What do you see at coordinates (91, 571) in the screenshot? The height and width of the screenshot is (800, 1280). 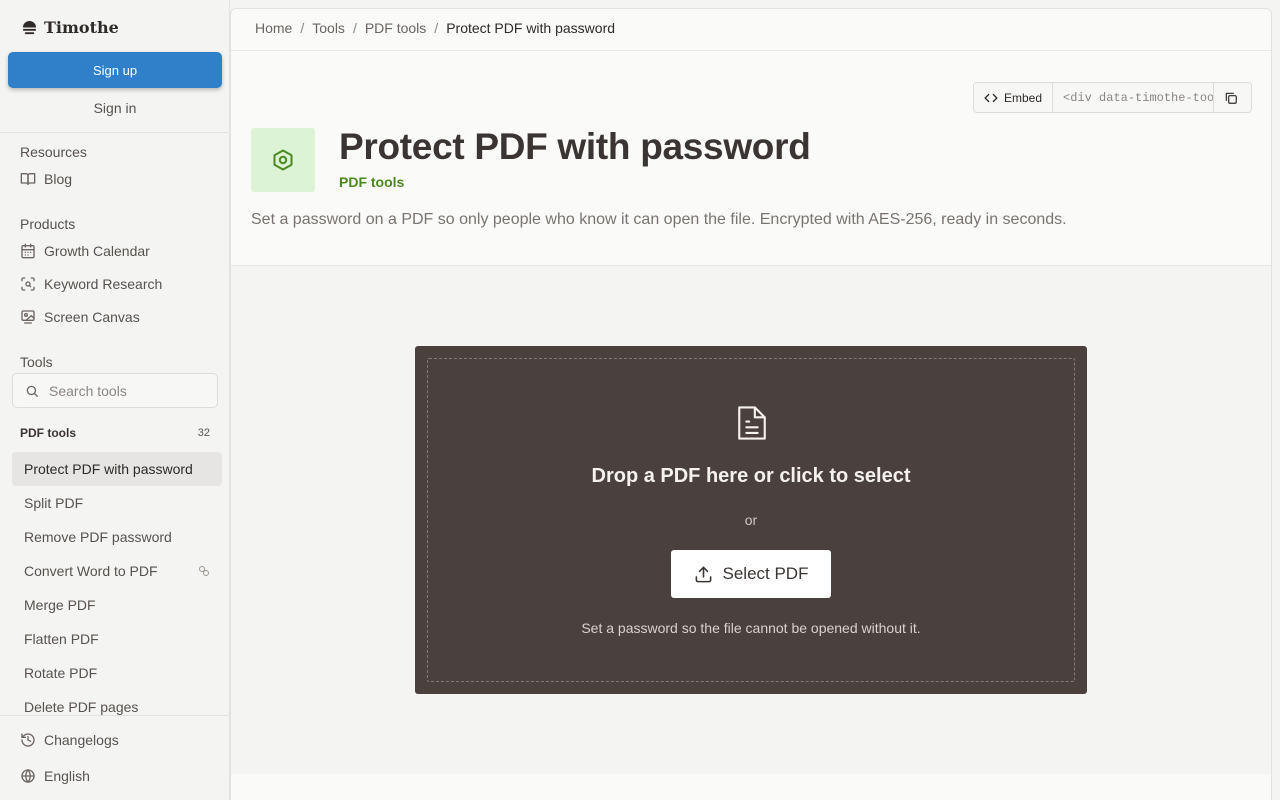 I see `tool-item-label: Convert Word to PDF` at bounding box center [91, 571].